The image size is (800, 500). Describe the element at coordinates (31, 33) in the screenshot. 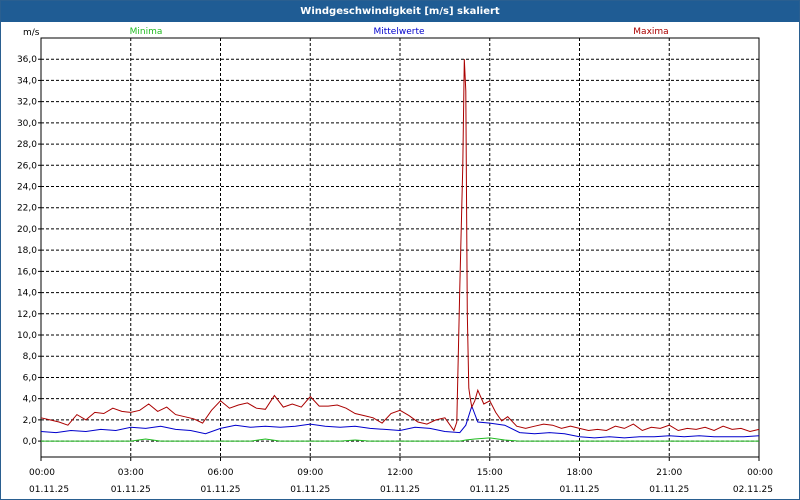

I see `y-axis-unit-label: m/s` at that location.